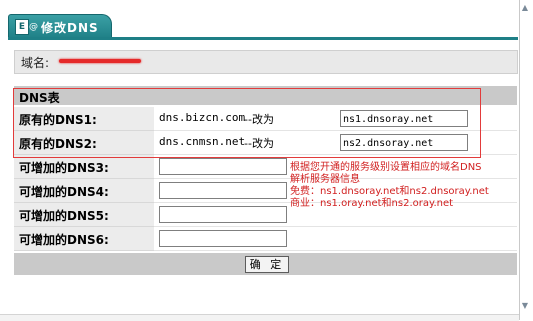 This screenshot has width=533, height=321. Describe the element at coordinates (64, 216) in the screenshot. I see `dns5-label: 可增加的DNS5:` at that location.